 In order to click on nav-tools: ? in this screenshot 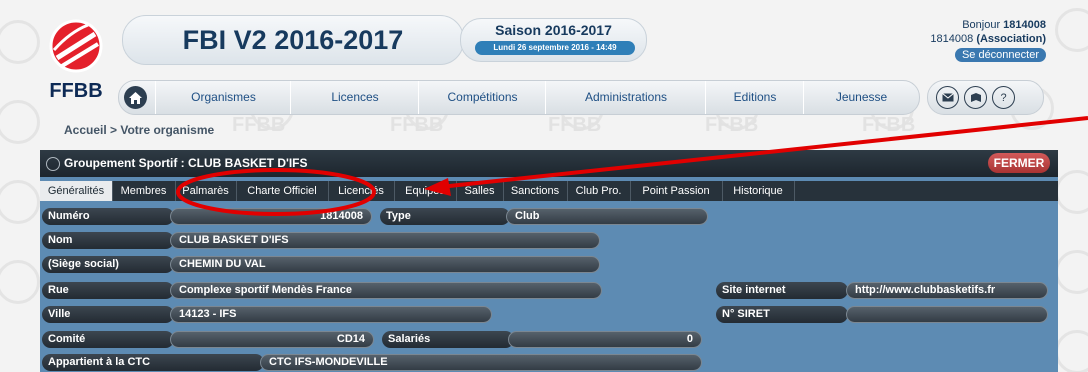, I will do `click(985, 97)`.